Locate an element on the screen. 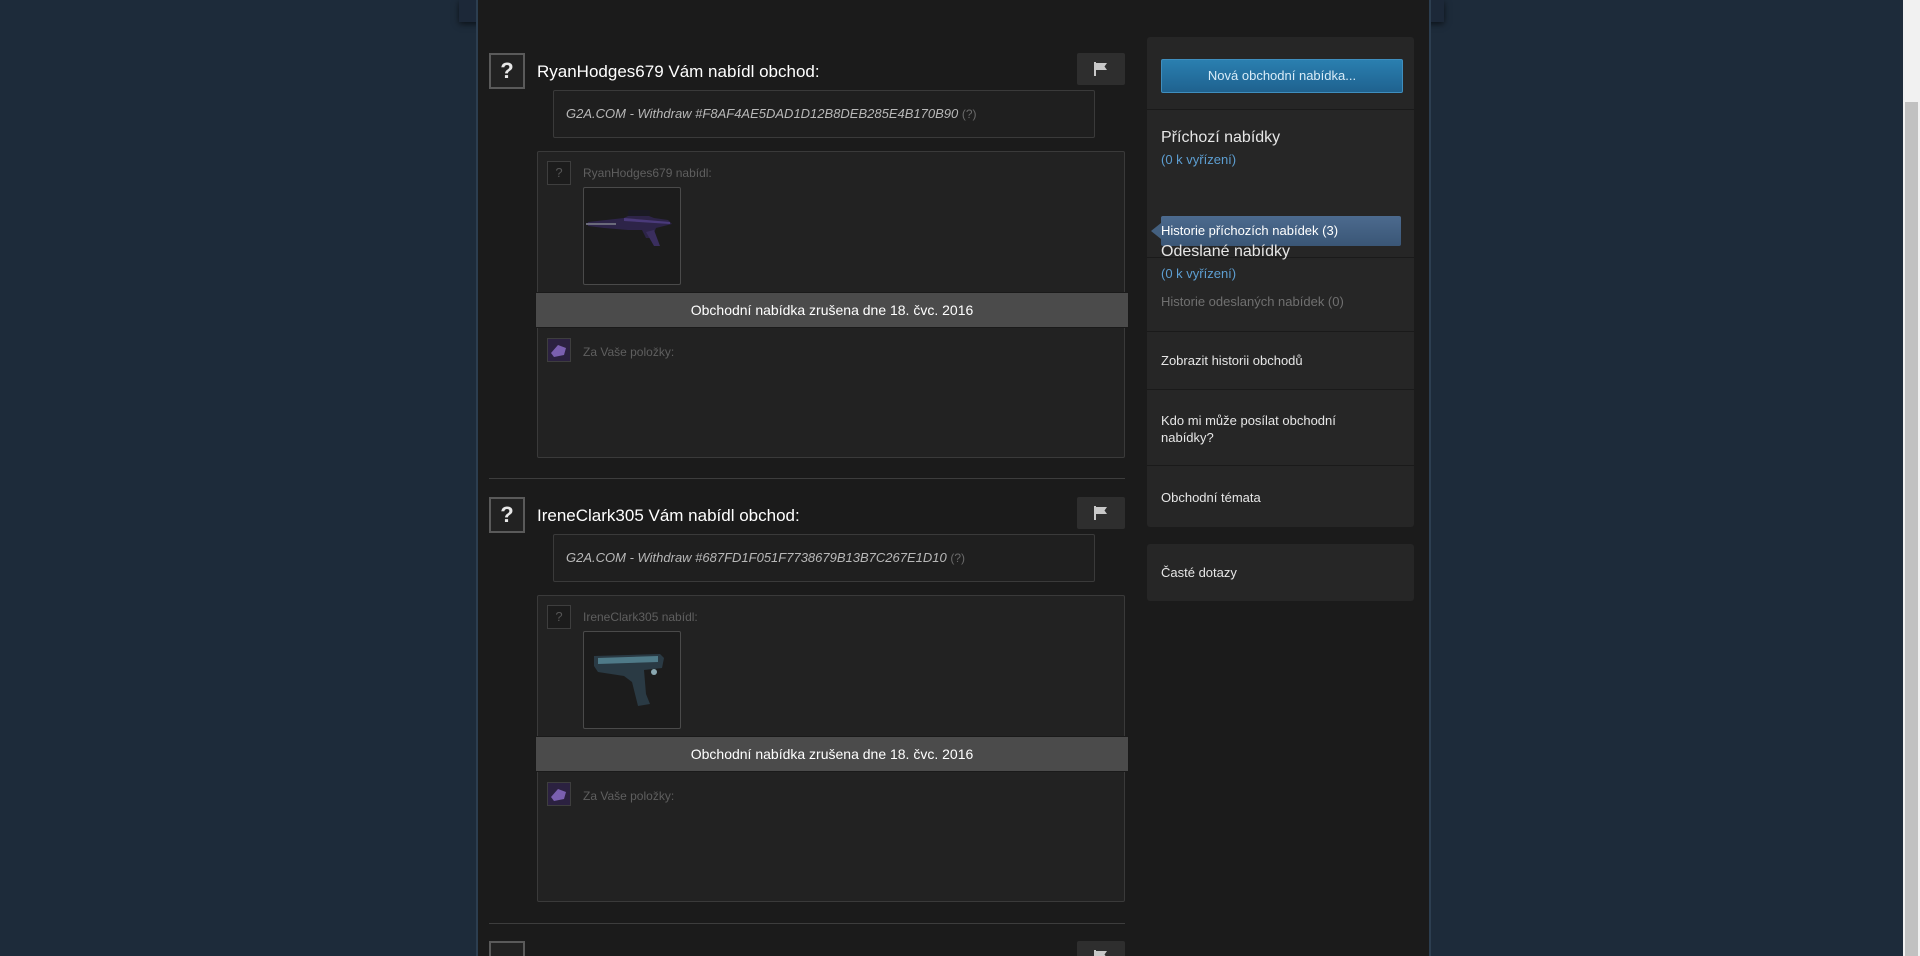  faq-panel: Časté dotazy is located at coordinates (1280, 572).